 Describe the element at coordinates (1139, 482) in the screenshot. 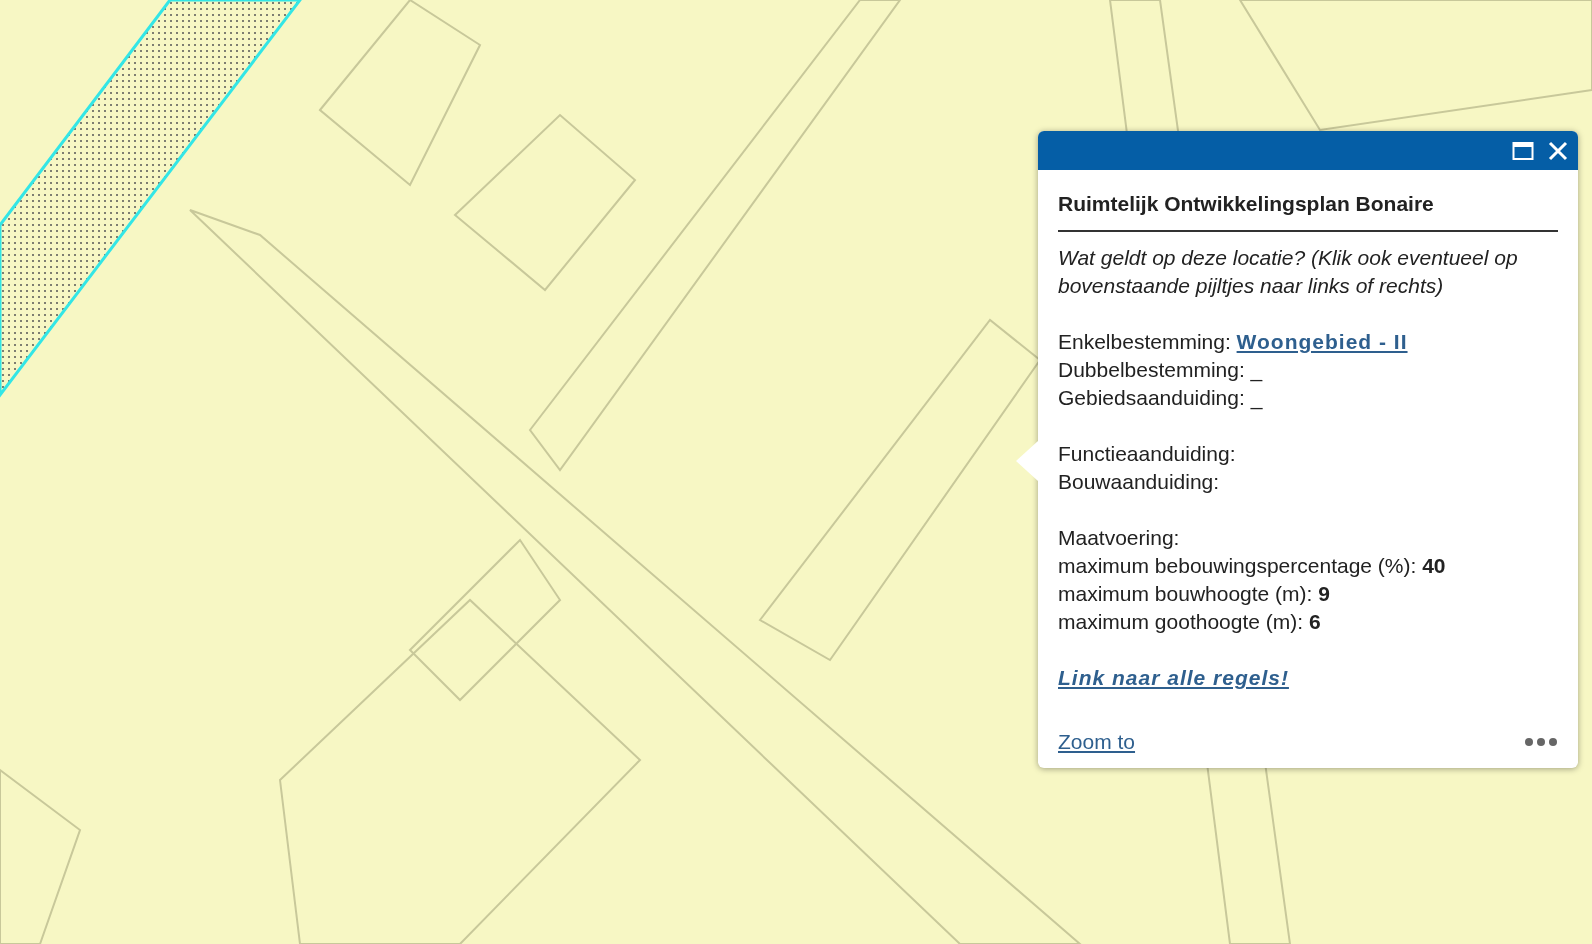

I see `attribute-line: Bouwaanduiding:` at that location.